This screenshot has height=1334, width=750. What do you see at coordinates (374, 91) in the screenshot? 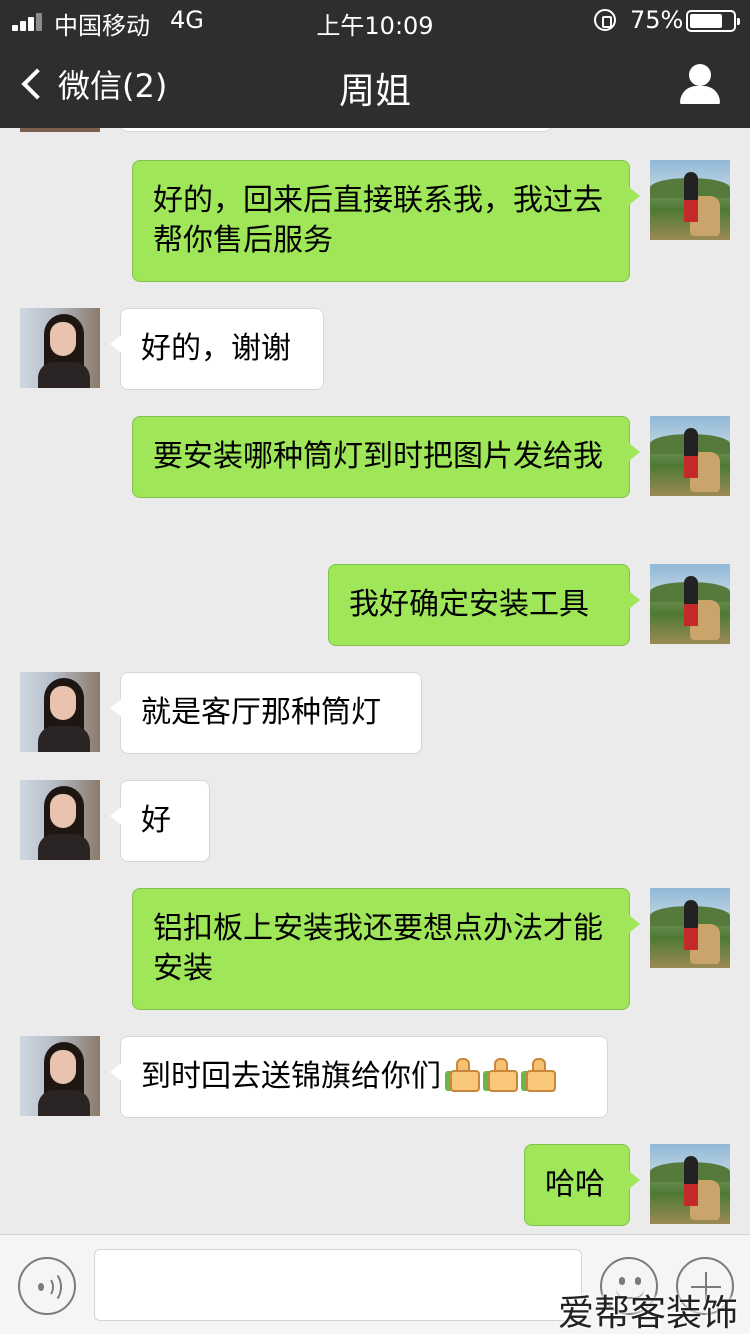
I see `chat-title: 周姐` at bounding box center [374, 91].